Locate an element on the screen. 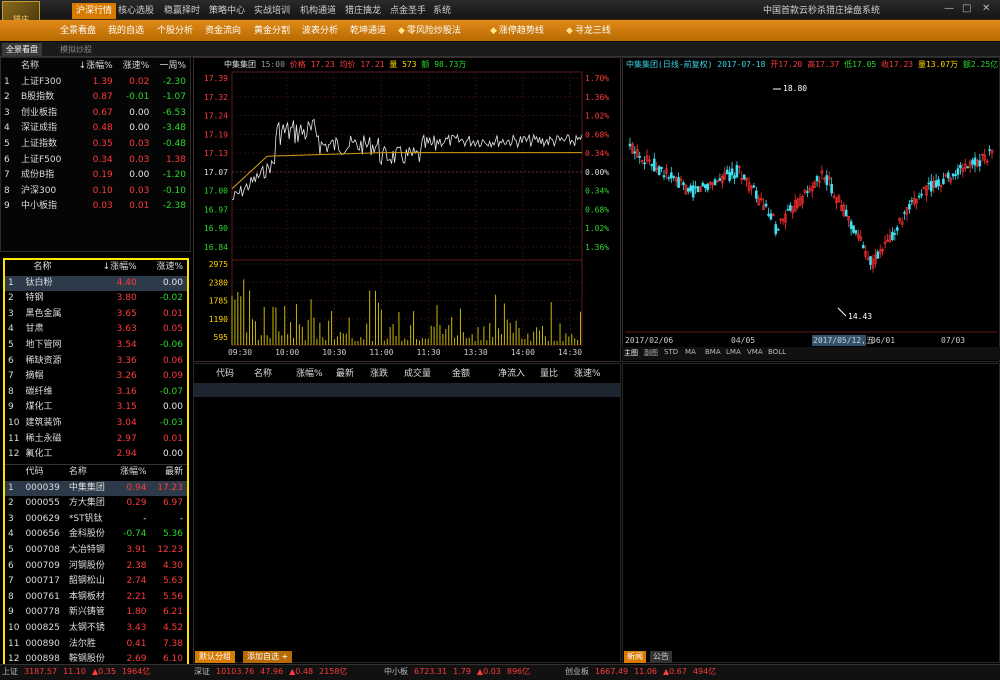  toolbar-button: 资金流向 is located at coordinates (223, 31).